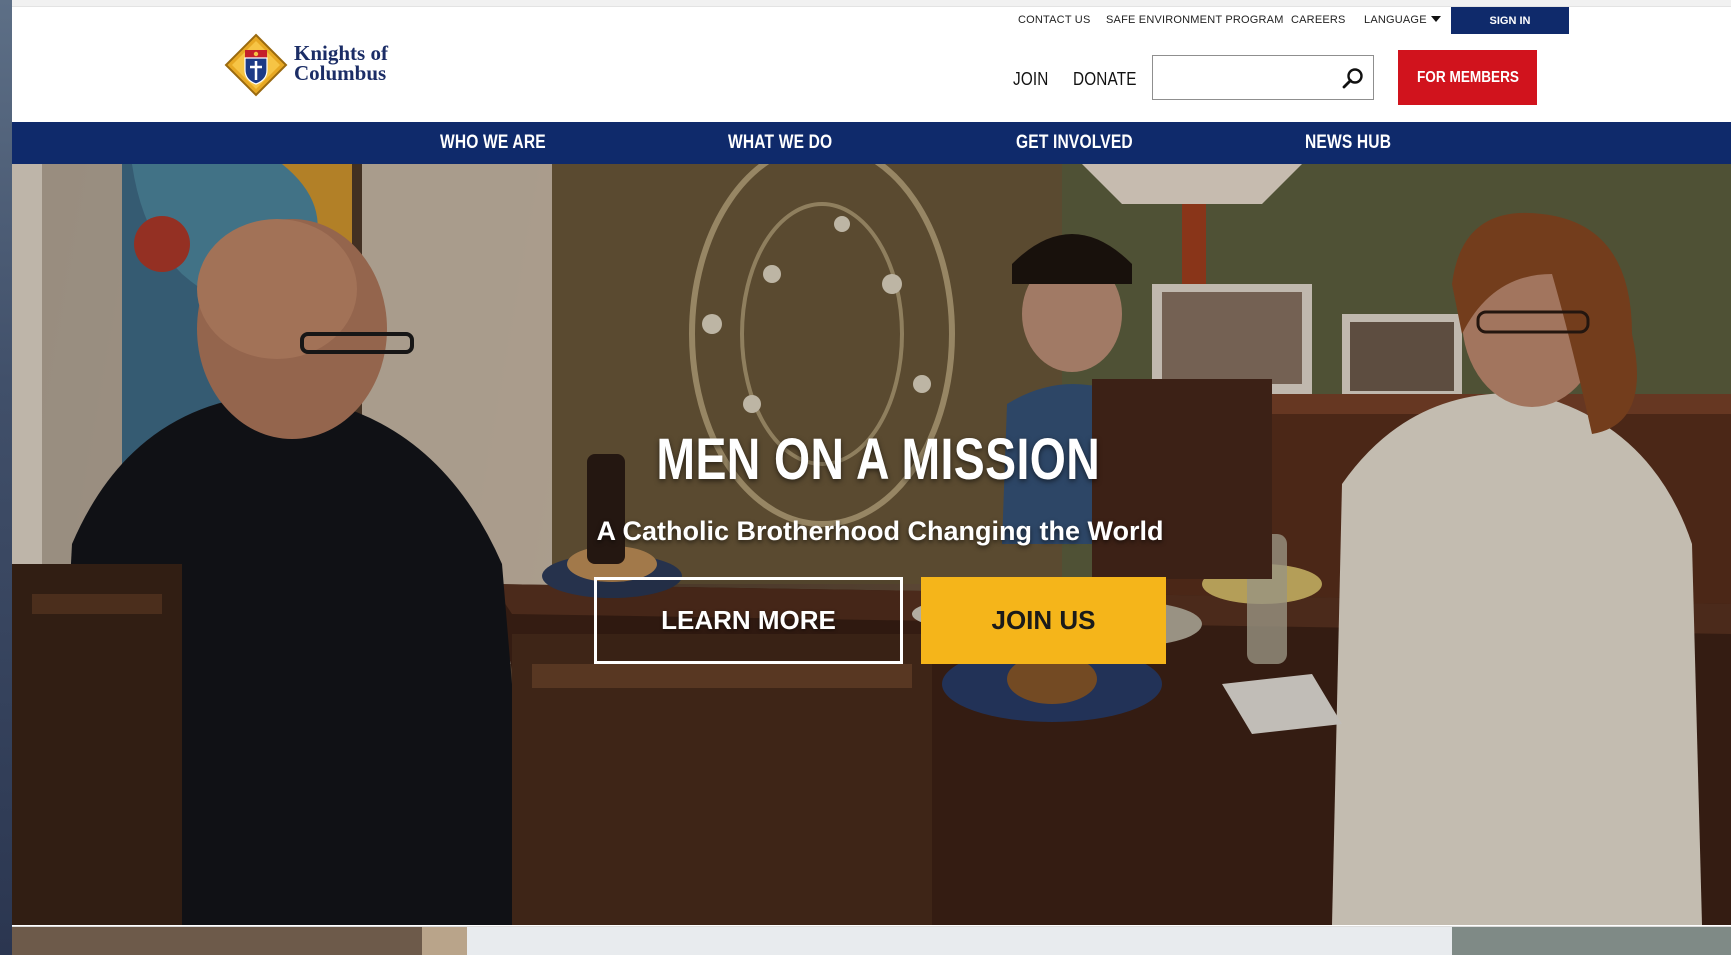  I want to click on for-members-button: FOR MEMBERS, so click(1467, 77).